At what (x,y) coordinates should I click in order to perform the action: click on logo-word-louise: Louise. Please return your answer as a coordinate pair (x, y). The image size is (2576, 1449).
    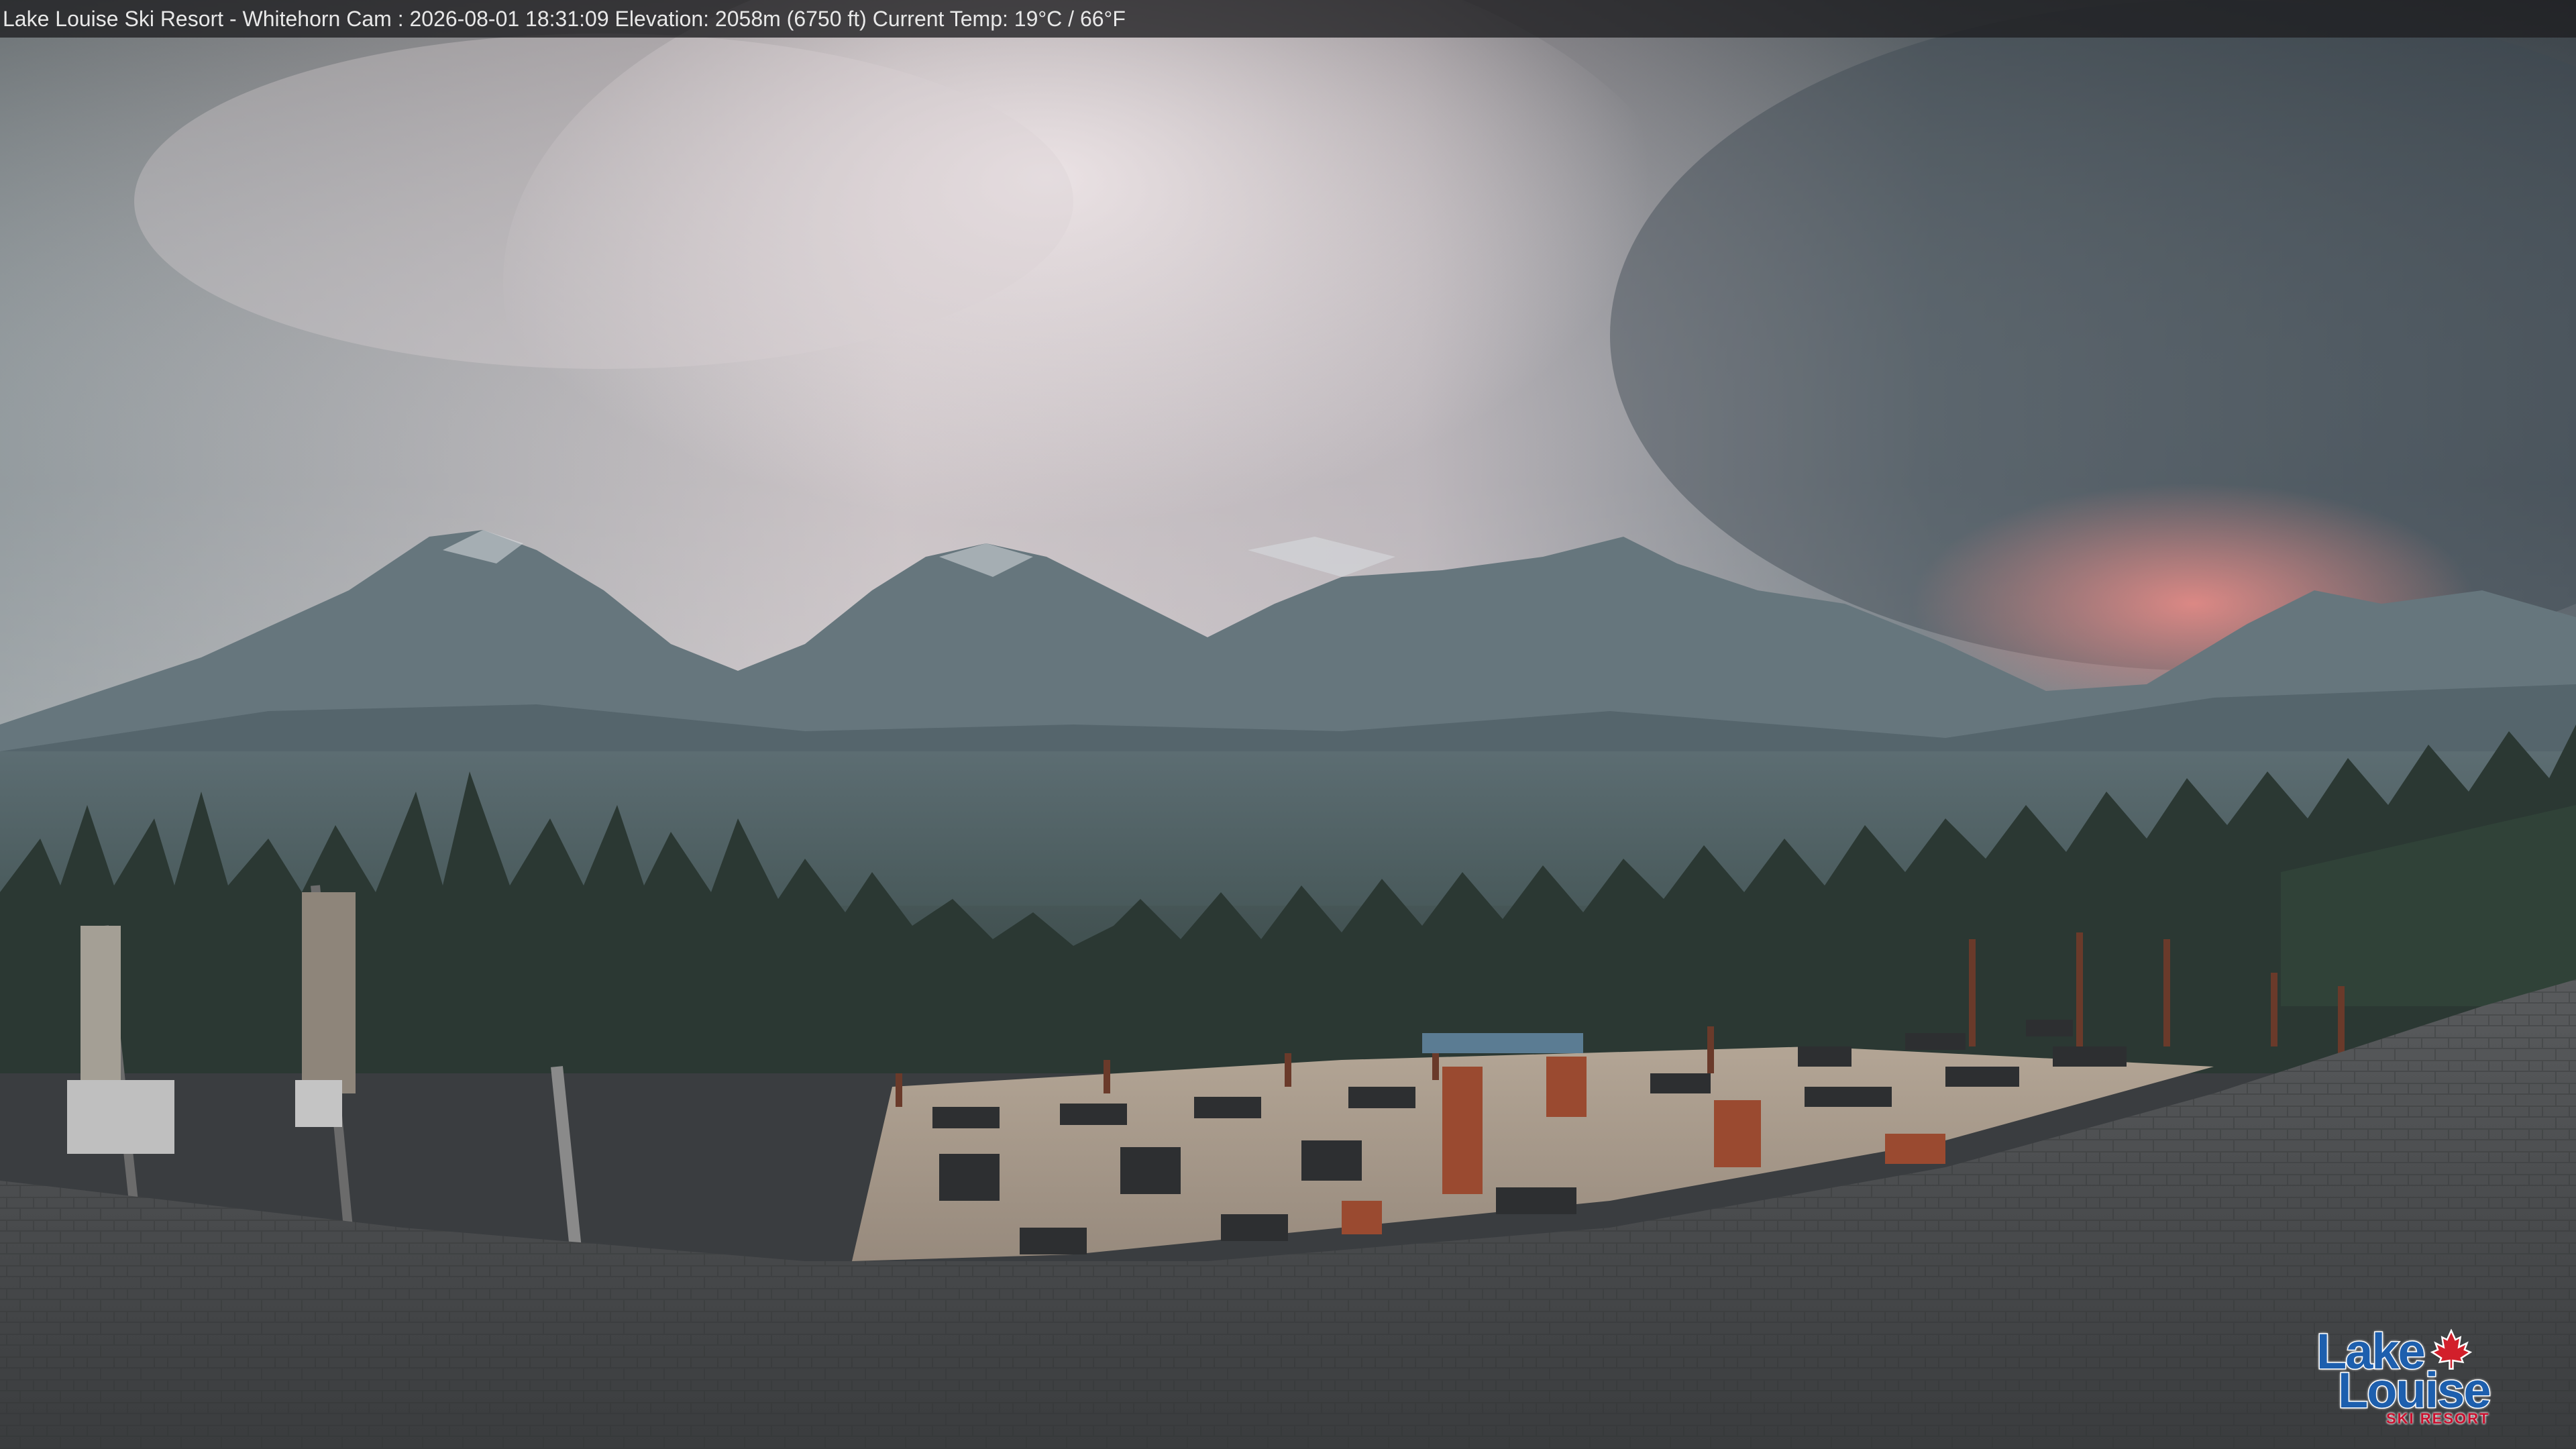
    Looking at the image, I should click on (2414, 1390).